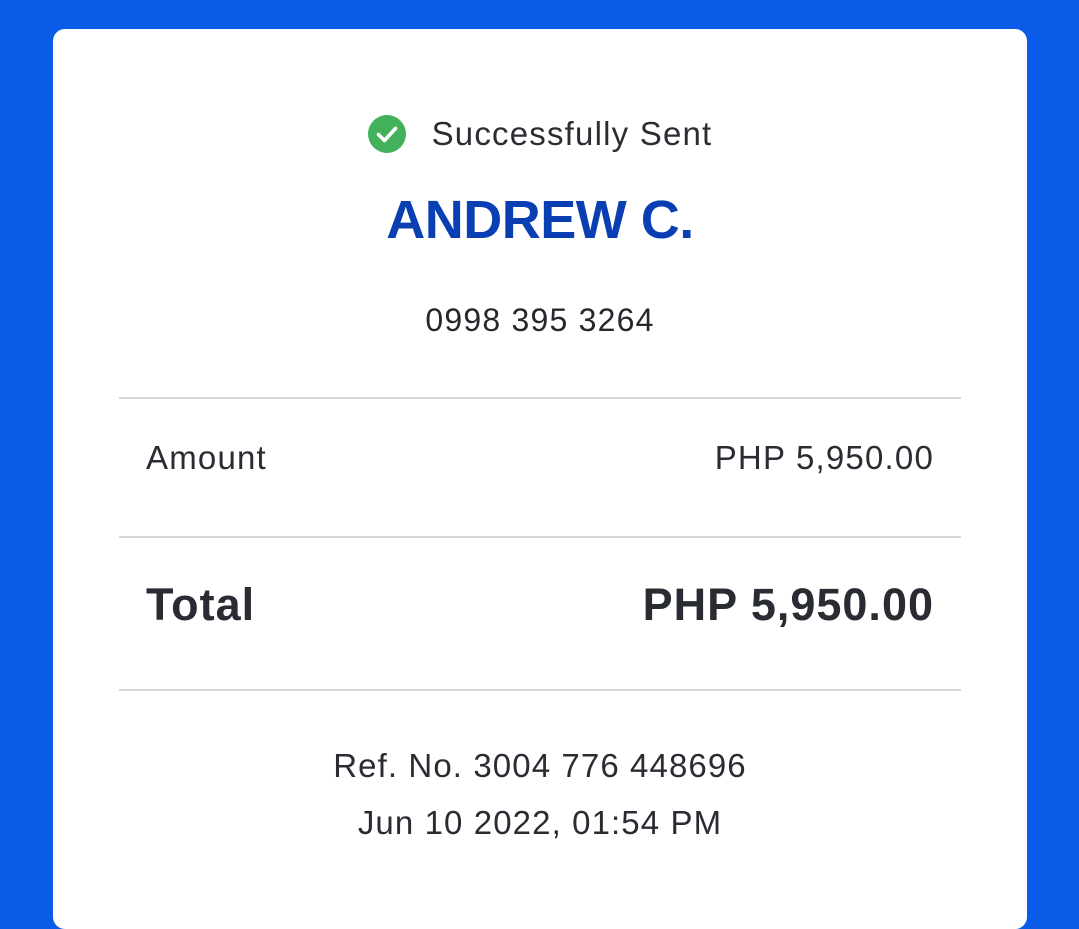  I want to click on check-circle-icon, so click(386, 134).